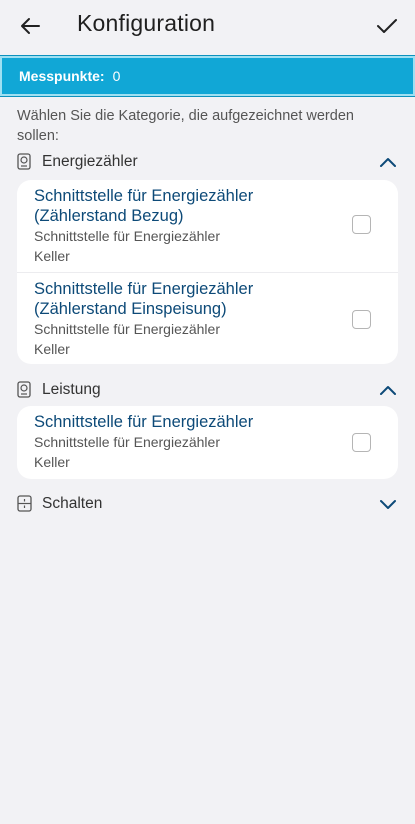  What do you see at coordinates (72, 503) in the screenshot?
I see `category-label: Schalten` at bounding box center [72, 503].